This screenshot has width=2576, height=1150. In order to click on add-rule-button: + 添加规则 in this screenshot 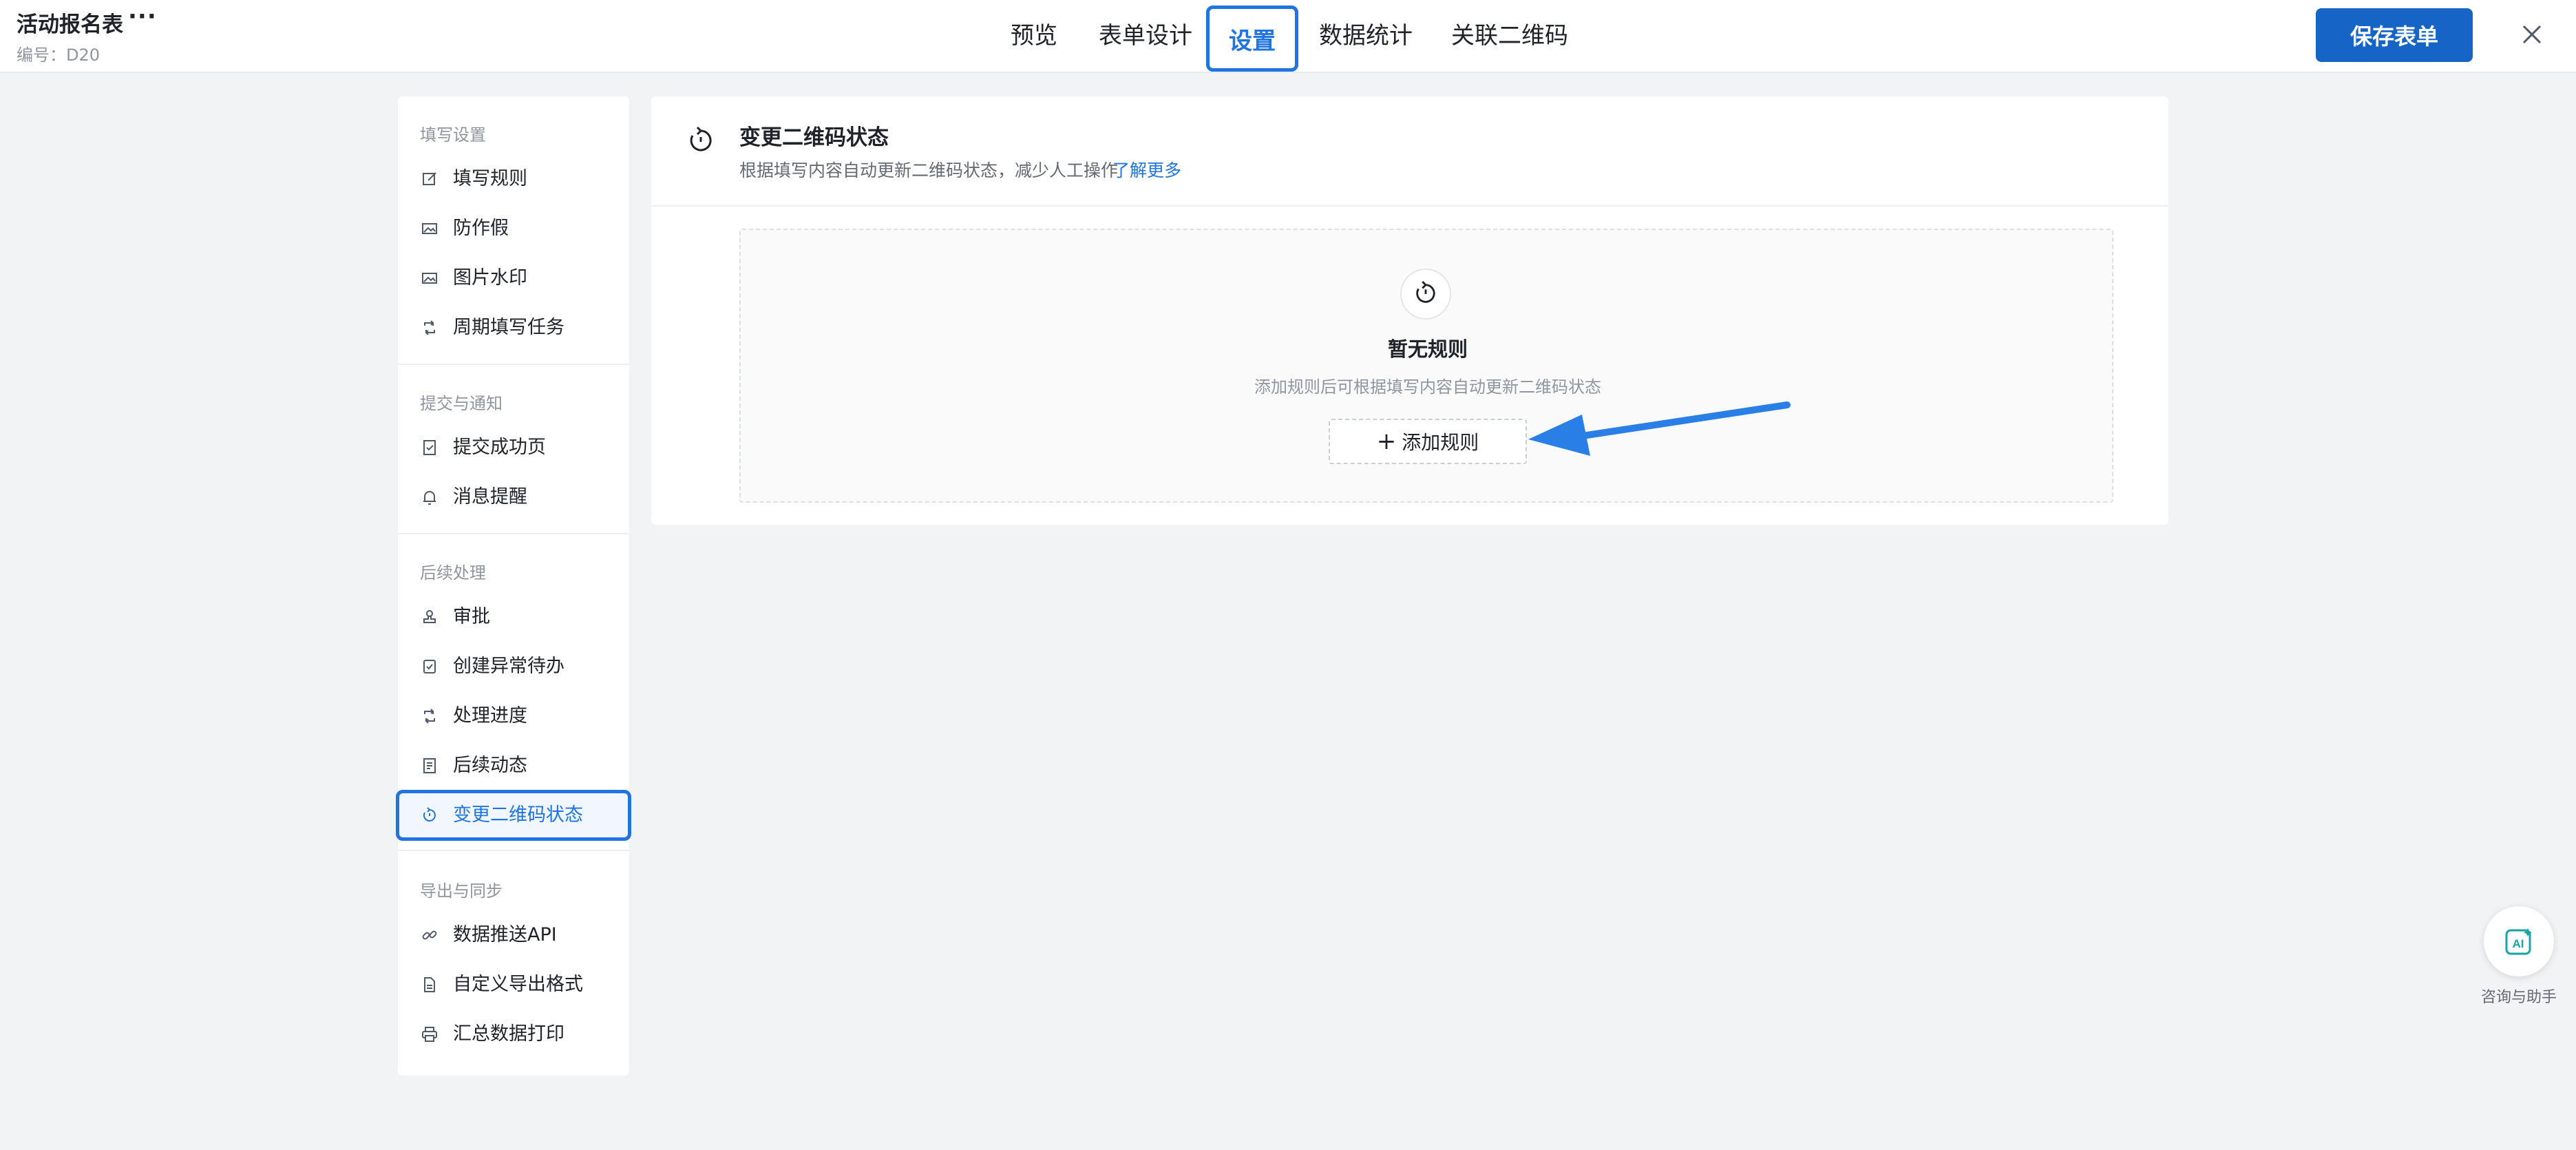, I will do `click(1428, 441)`.